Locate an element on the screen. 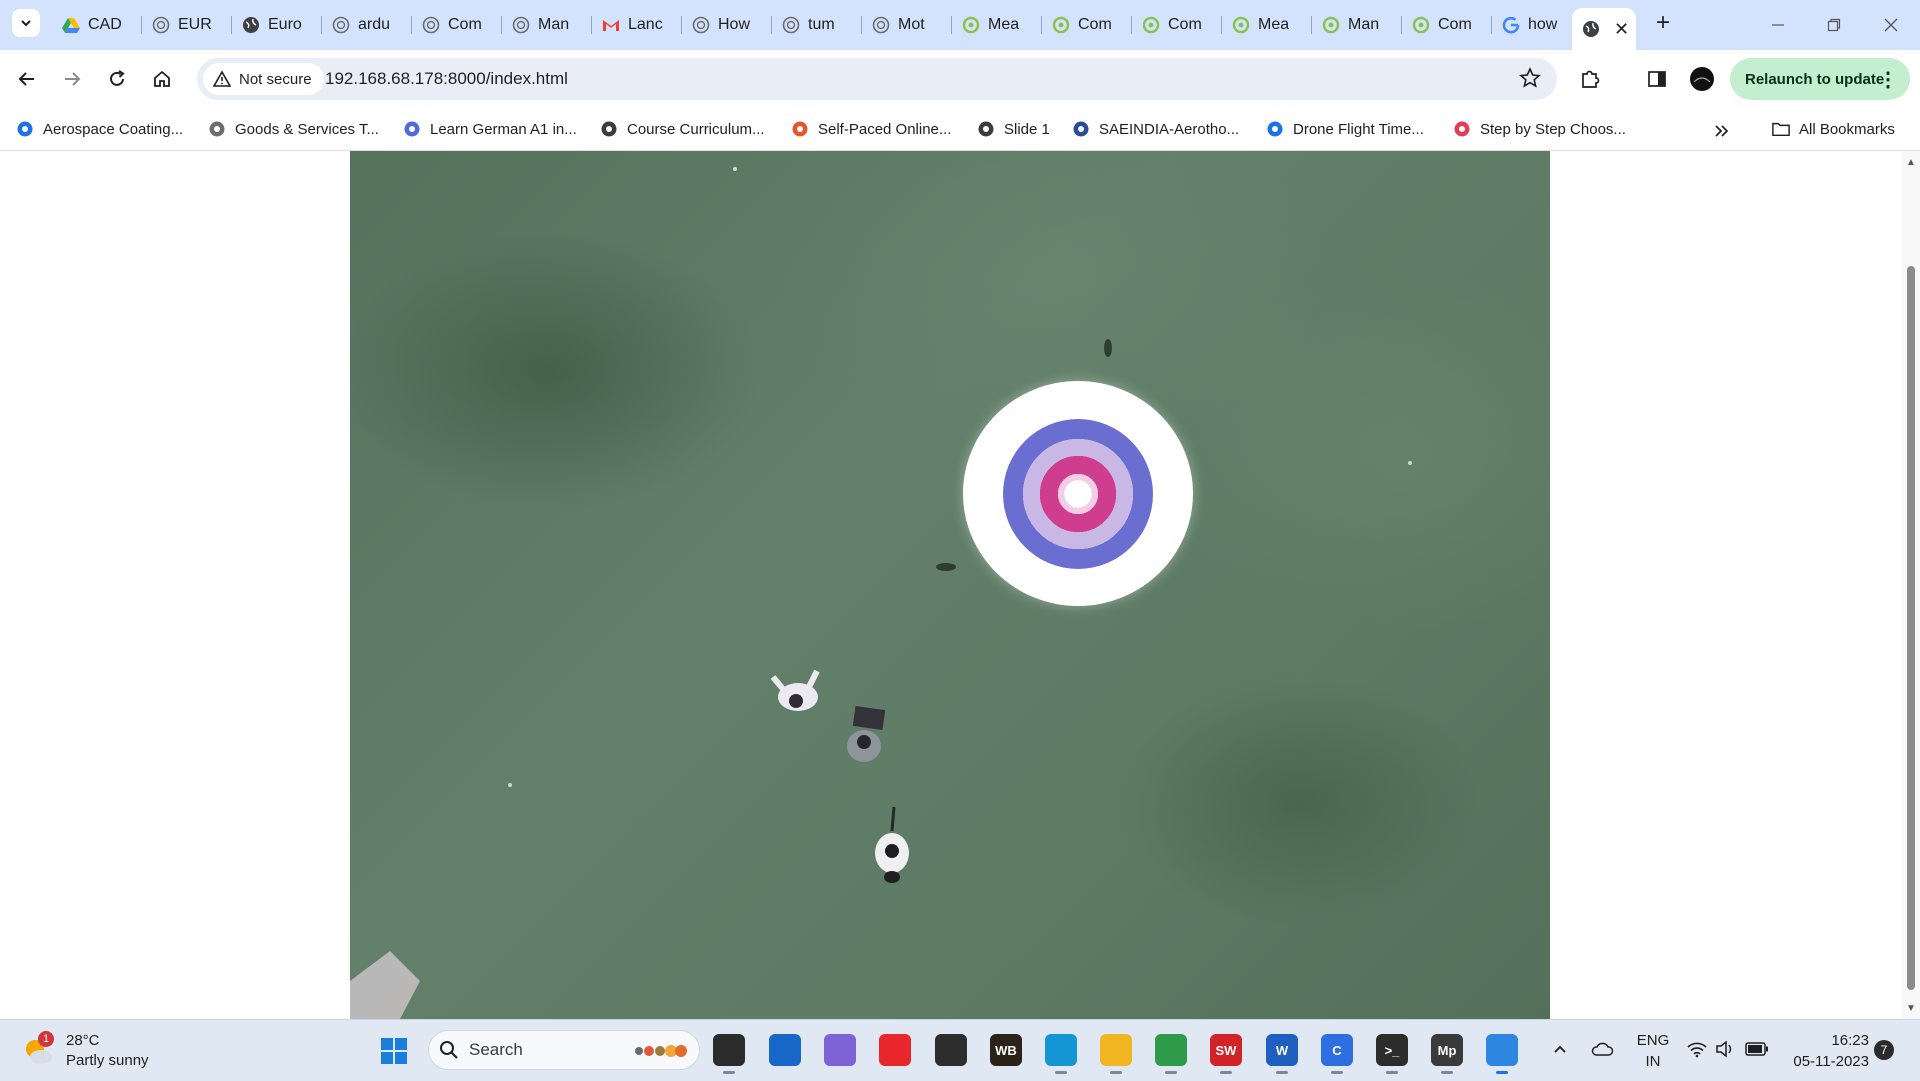  tab: Mot is located at coordinates (907, 25).